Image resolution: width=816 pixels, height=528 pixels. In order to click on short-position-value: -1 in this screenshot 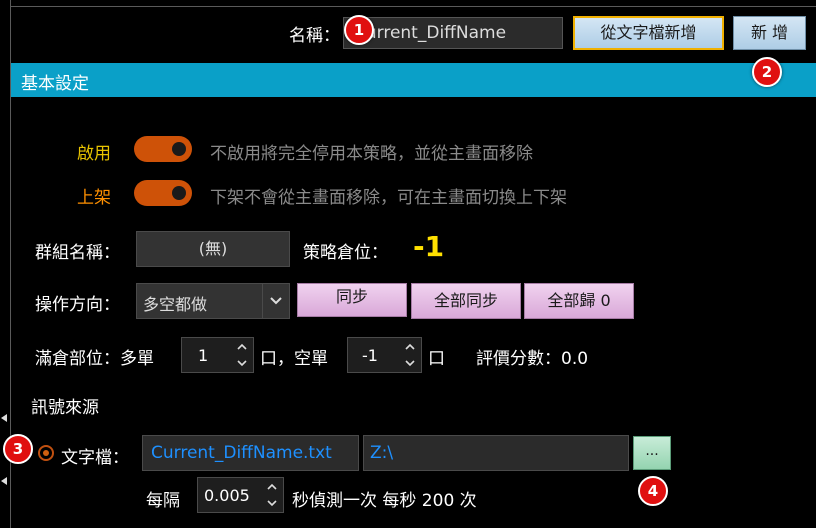, I will do `click(370, 355)`.